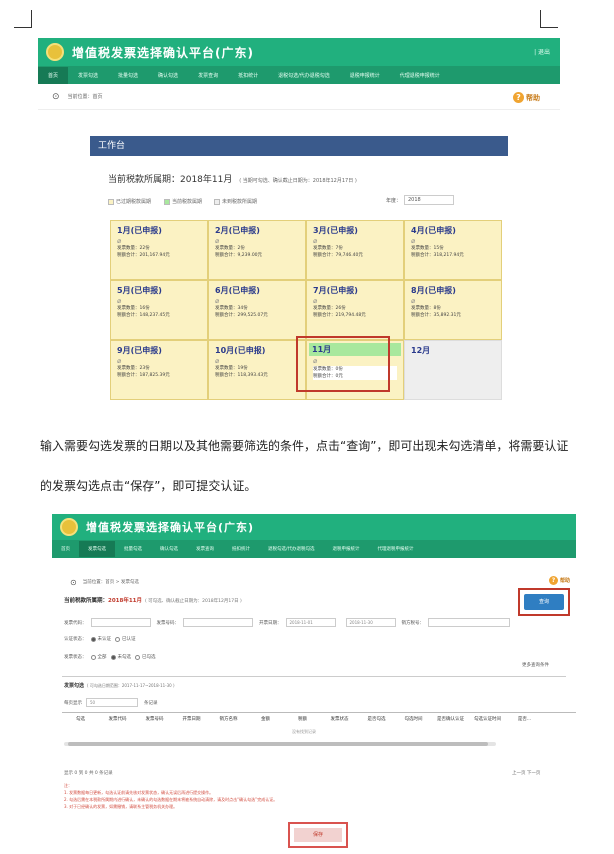  What do you see at coordinates (100, 639) in the screenshot?
I see `filter-auth-status: 认证状态： 未认证 已认证` at bounding box center [100, 639].